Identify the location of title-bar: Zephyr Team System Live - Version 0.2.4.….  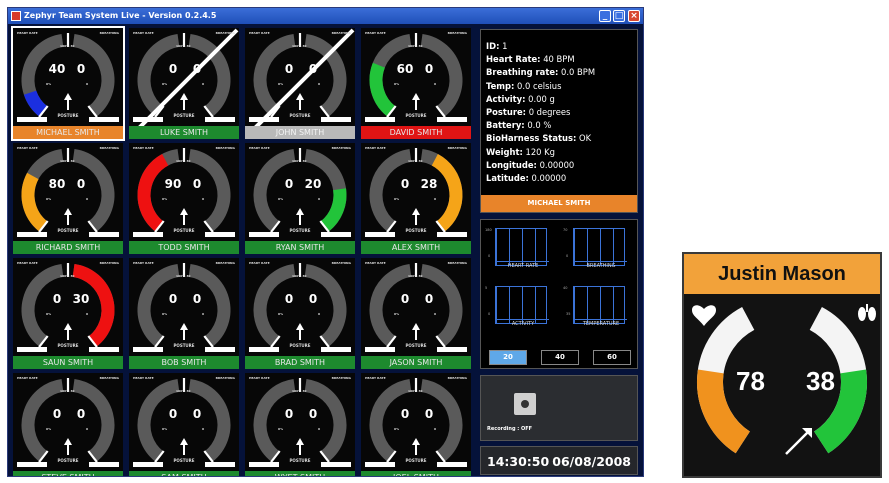
(325, 16).